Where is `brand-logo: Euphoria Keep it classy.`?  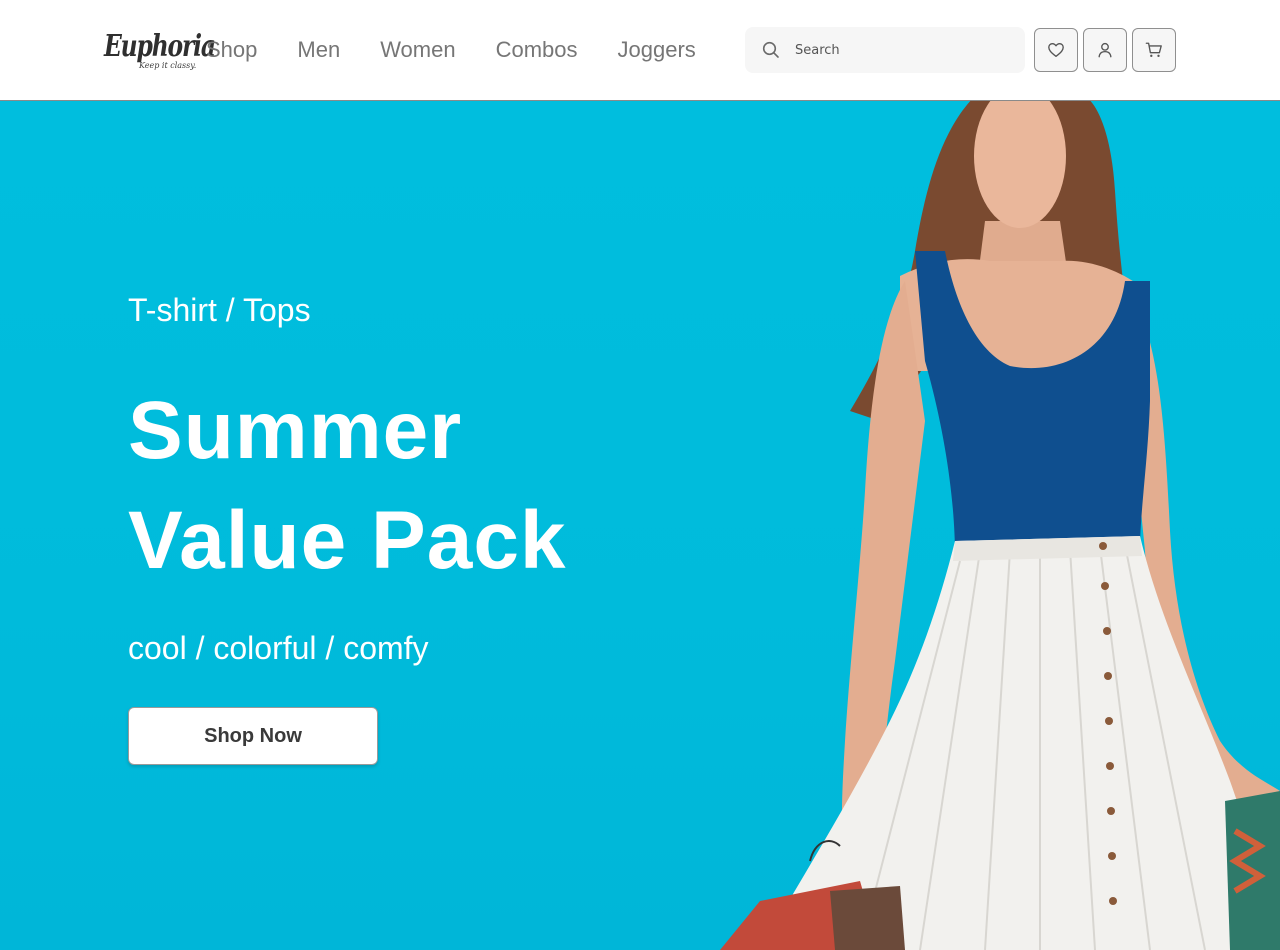
brand-logo: Euphoria Keep it classy. is located at coordinates (160, 52).